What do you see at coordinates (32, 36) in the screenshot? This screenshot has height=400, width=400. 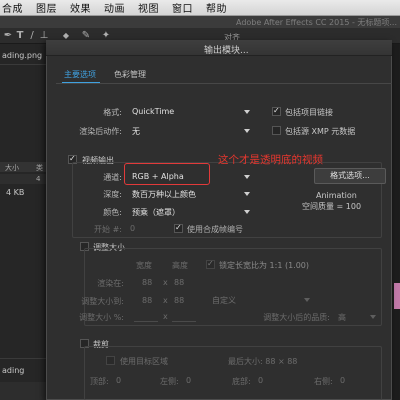 I see `brush-icon: /` at bounding box center [32, 36].